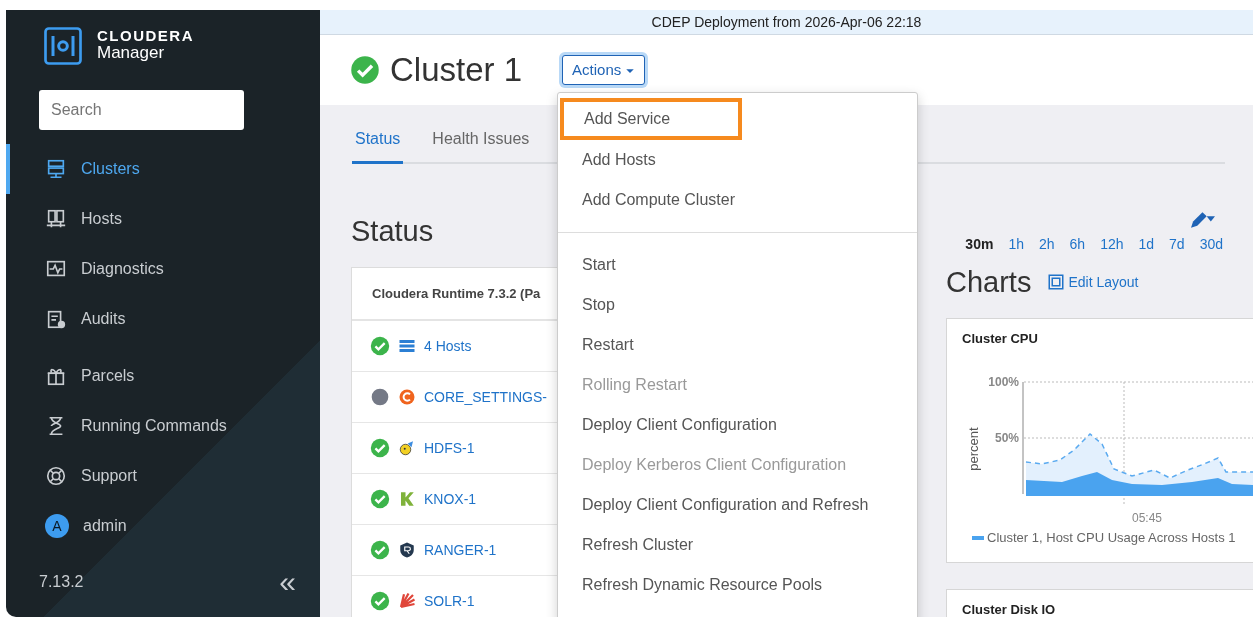  What do you see at coordinates (449, 601) in the screenshot?
I see `service-link: SOLR-1` at bounding box center [449, 601].